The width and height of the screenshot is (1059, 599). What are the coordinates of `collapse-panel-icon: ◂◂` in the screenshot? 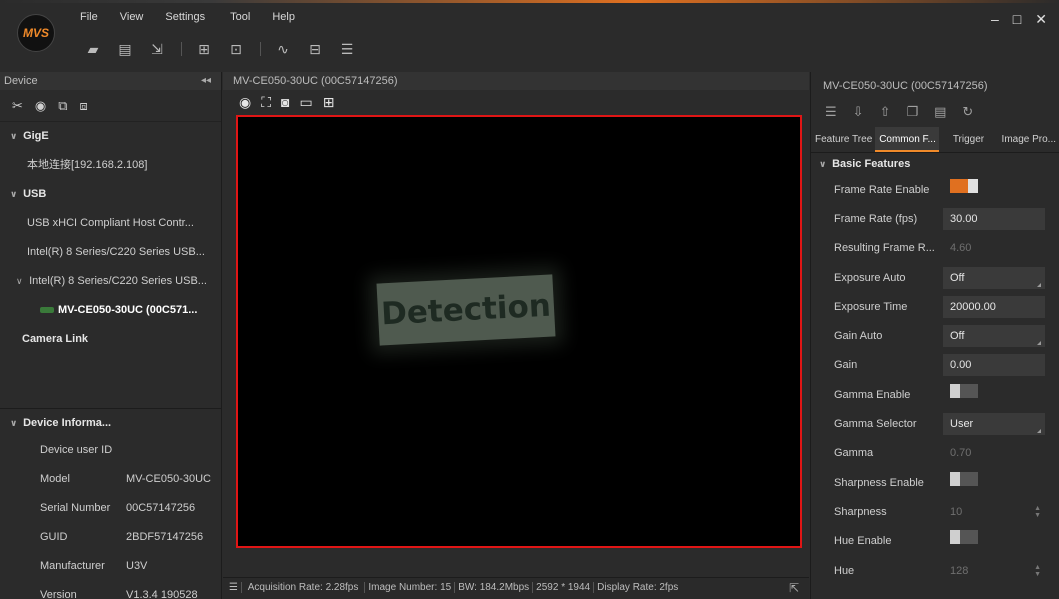 It's located at (206, 81).